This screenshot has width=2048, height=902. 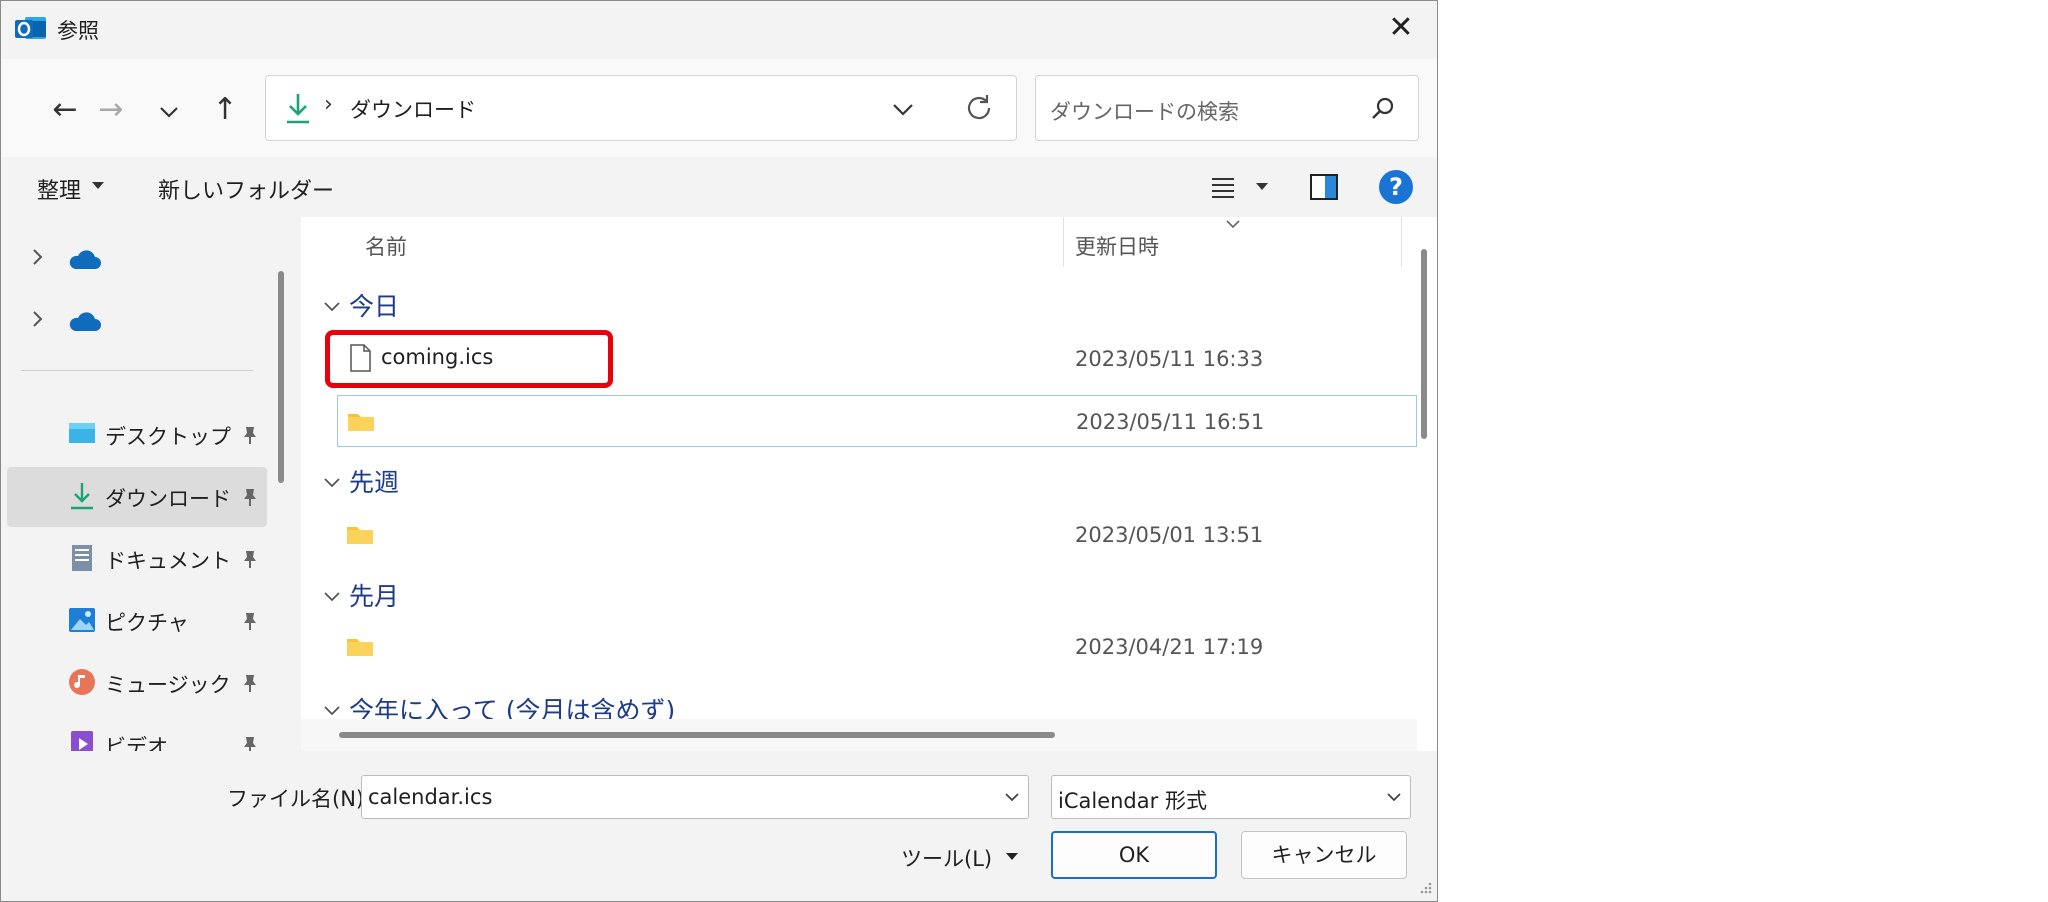 I want to click on group-header-last-week: 先週, so click(x=374, y=481).